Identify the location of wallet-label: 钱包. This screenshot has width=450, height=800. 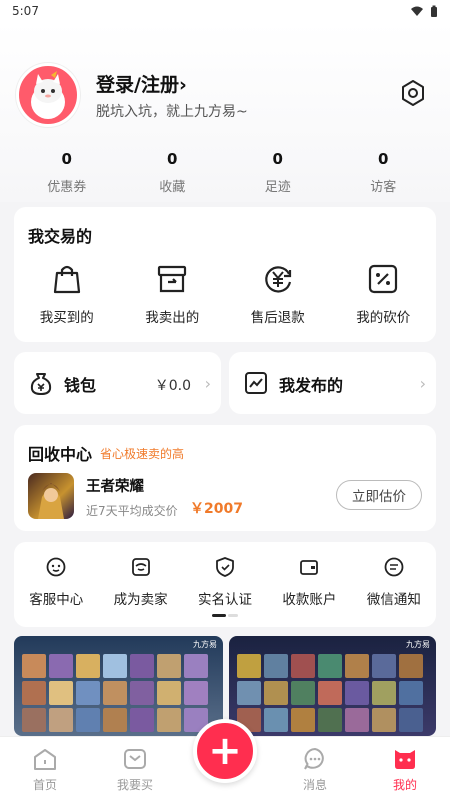
(80, 385).